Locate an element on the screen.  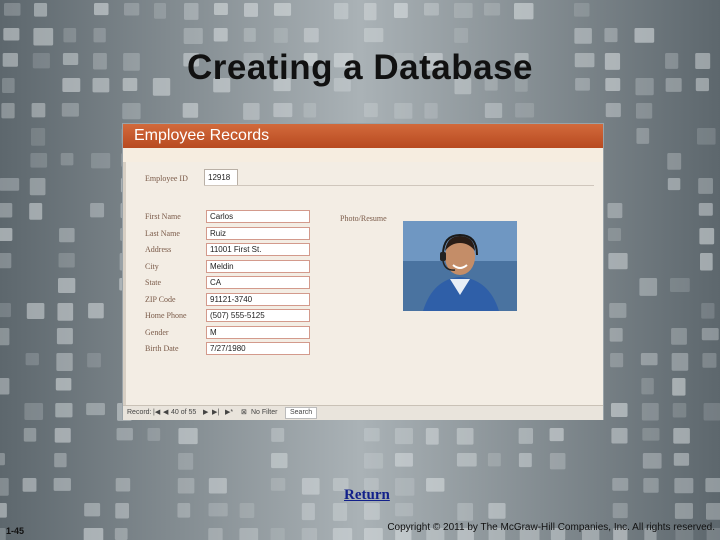
field-label: Birth Date is located at coordinates (162, 348).